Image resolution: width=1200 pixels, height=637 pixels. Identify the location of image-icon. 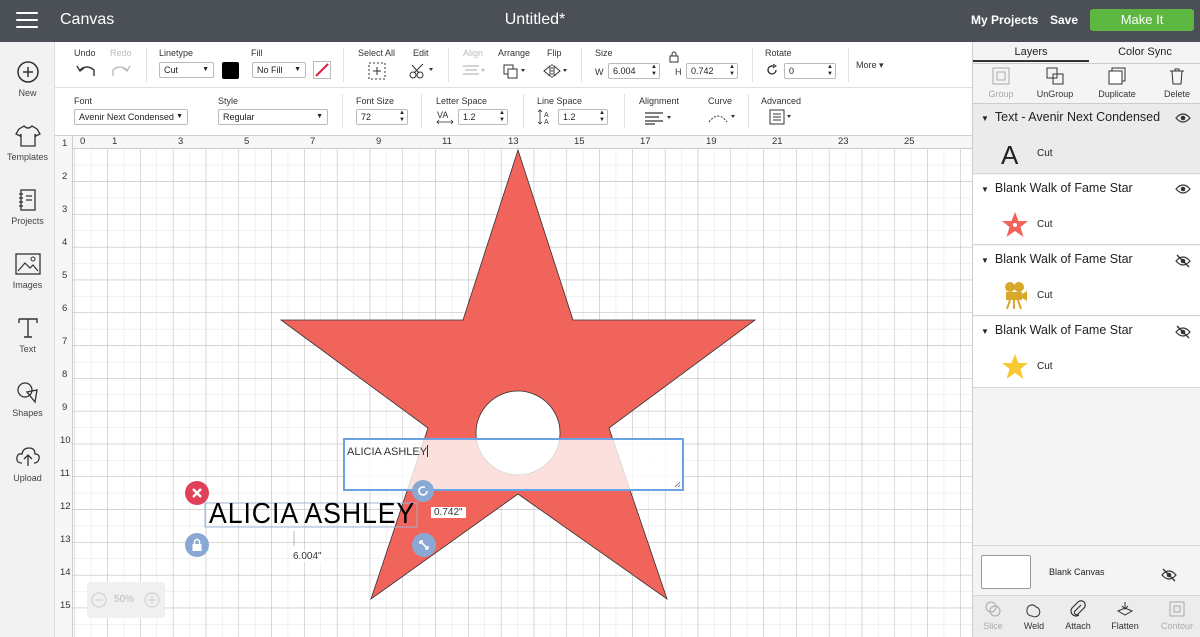
(27, 264).